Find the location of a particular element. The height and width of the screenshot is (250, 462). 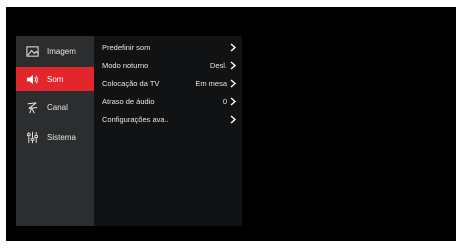

menu-row-predefinir-som: Predefinir som is located at coordinates (168, 47).